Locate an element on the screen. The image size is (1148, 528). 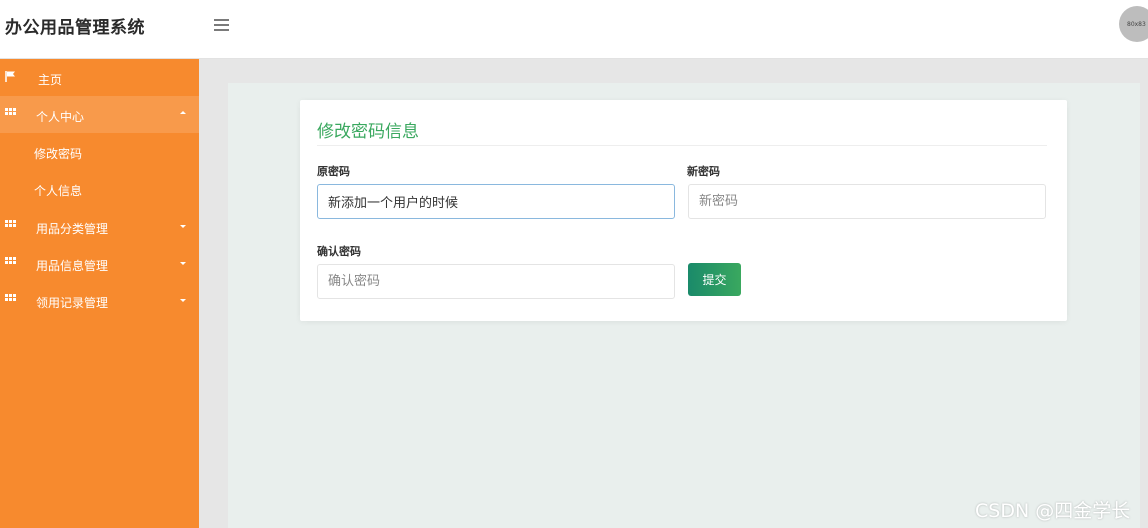
sidebar-item-personal-center: 个人中心 is located at coordinates (99, 114).